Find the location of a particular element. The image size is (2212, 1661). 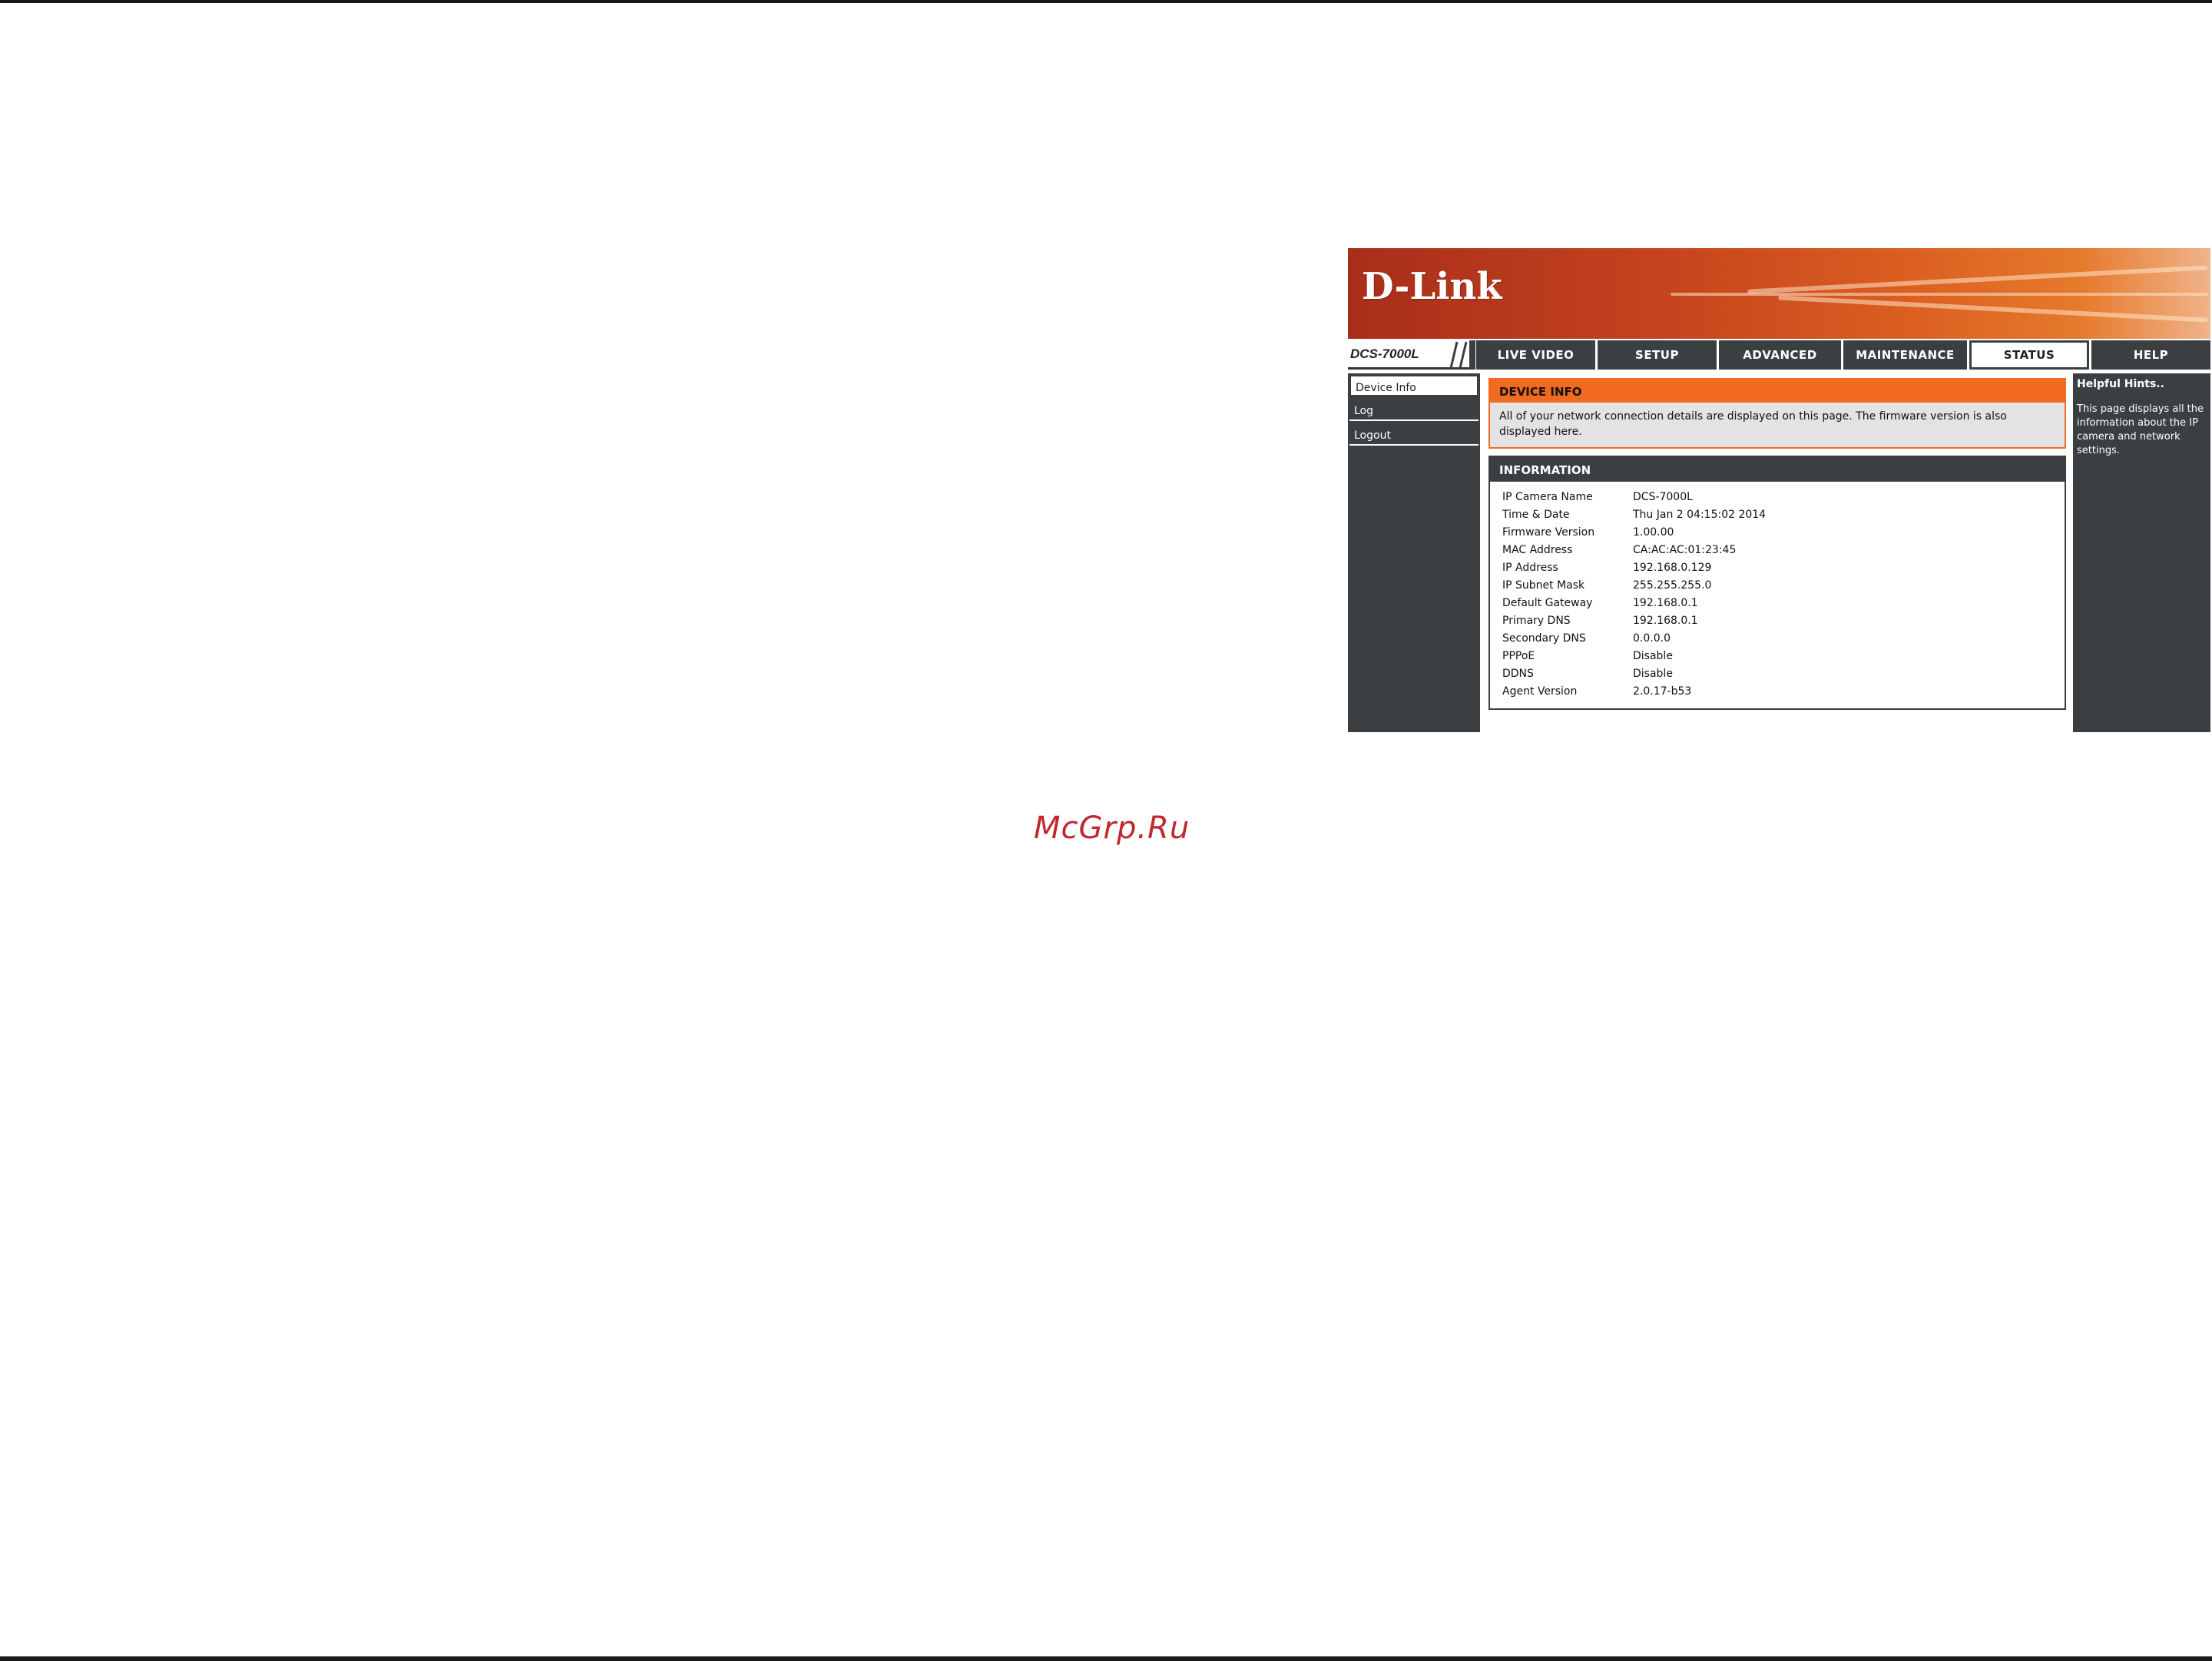

info-key: Default Gateway is located at coordinates (1548, 603).